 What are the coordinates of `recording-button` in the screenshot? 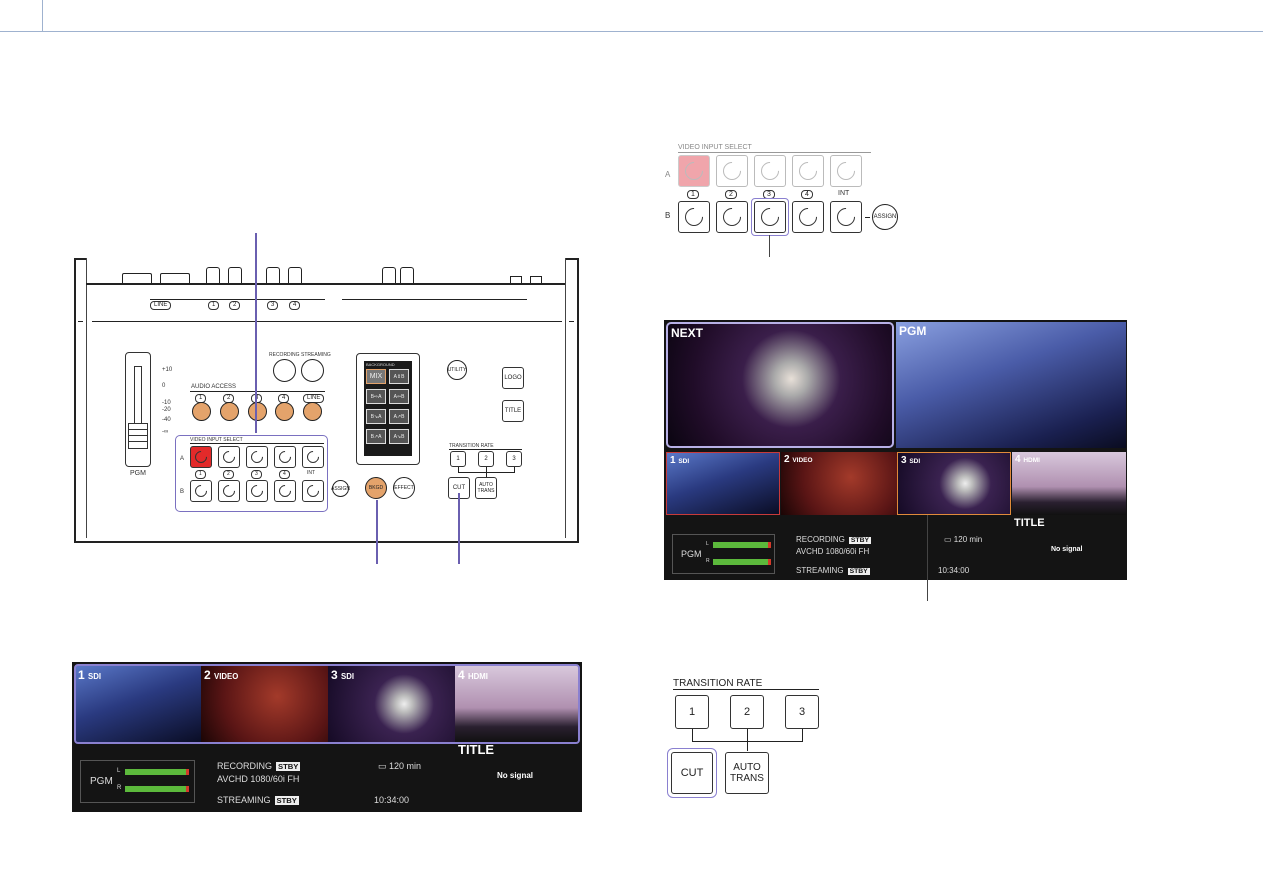 It's located at (284, 370).